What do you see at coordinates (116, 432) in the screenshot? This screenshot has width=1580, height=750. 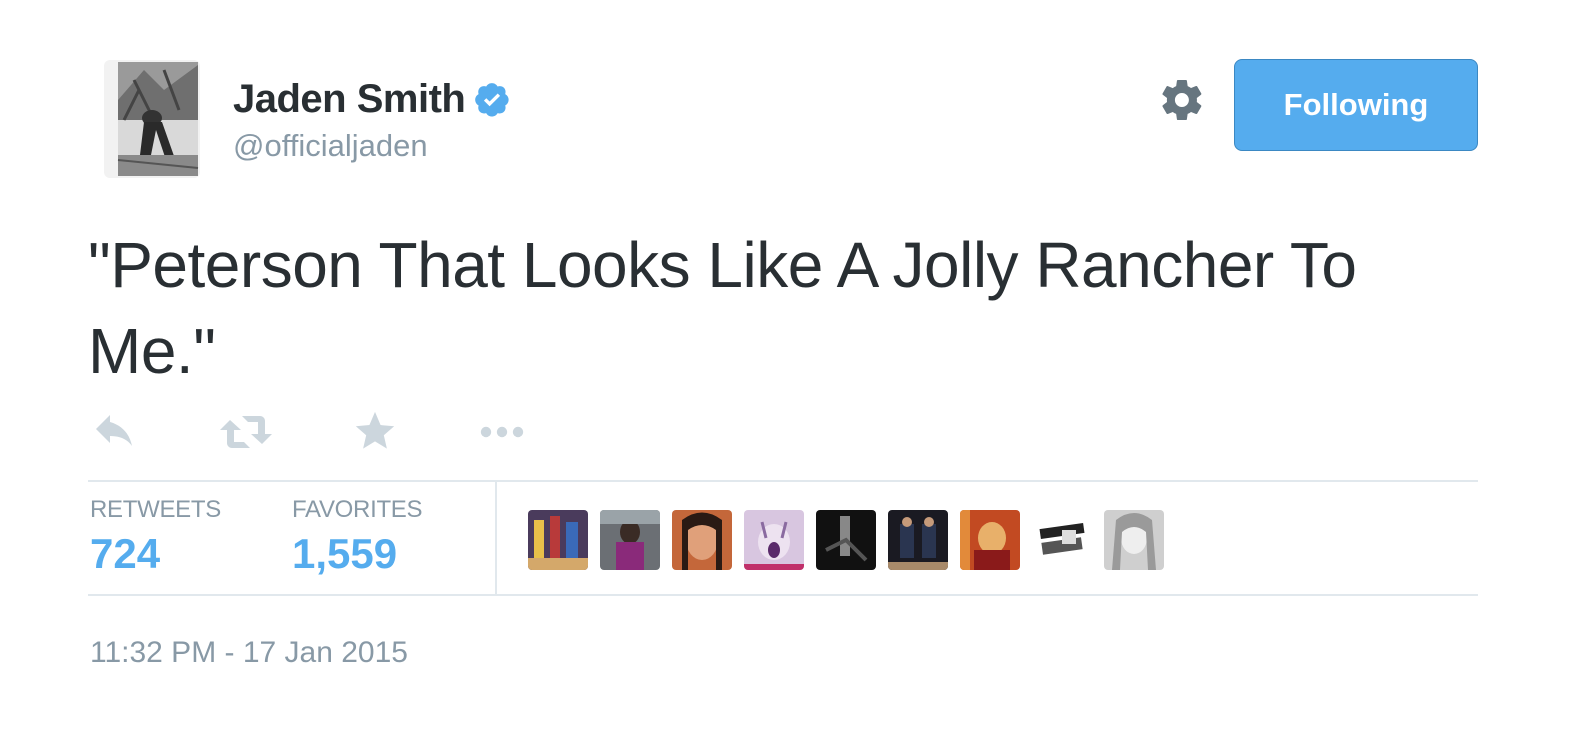 I see `reply-icon` at bounding box center [116, 432].